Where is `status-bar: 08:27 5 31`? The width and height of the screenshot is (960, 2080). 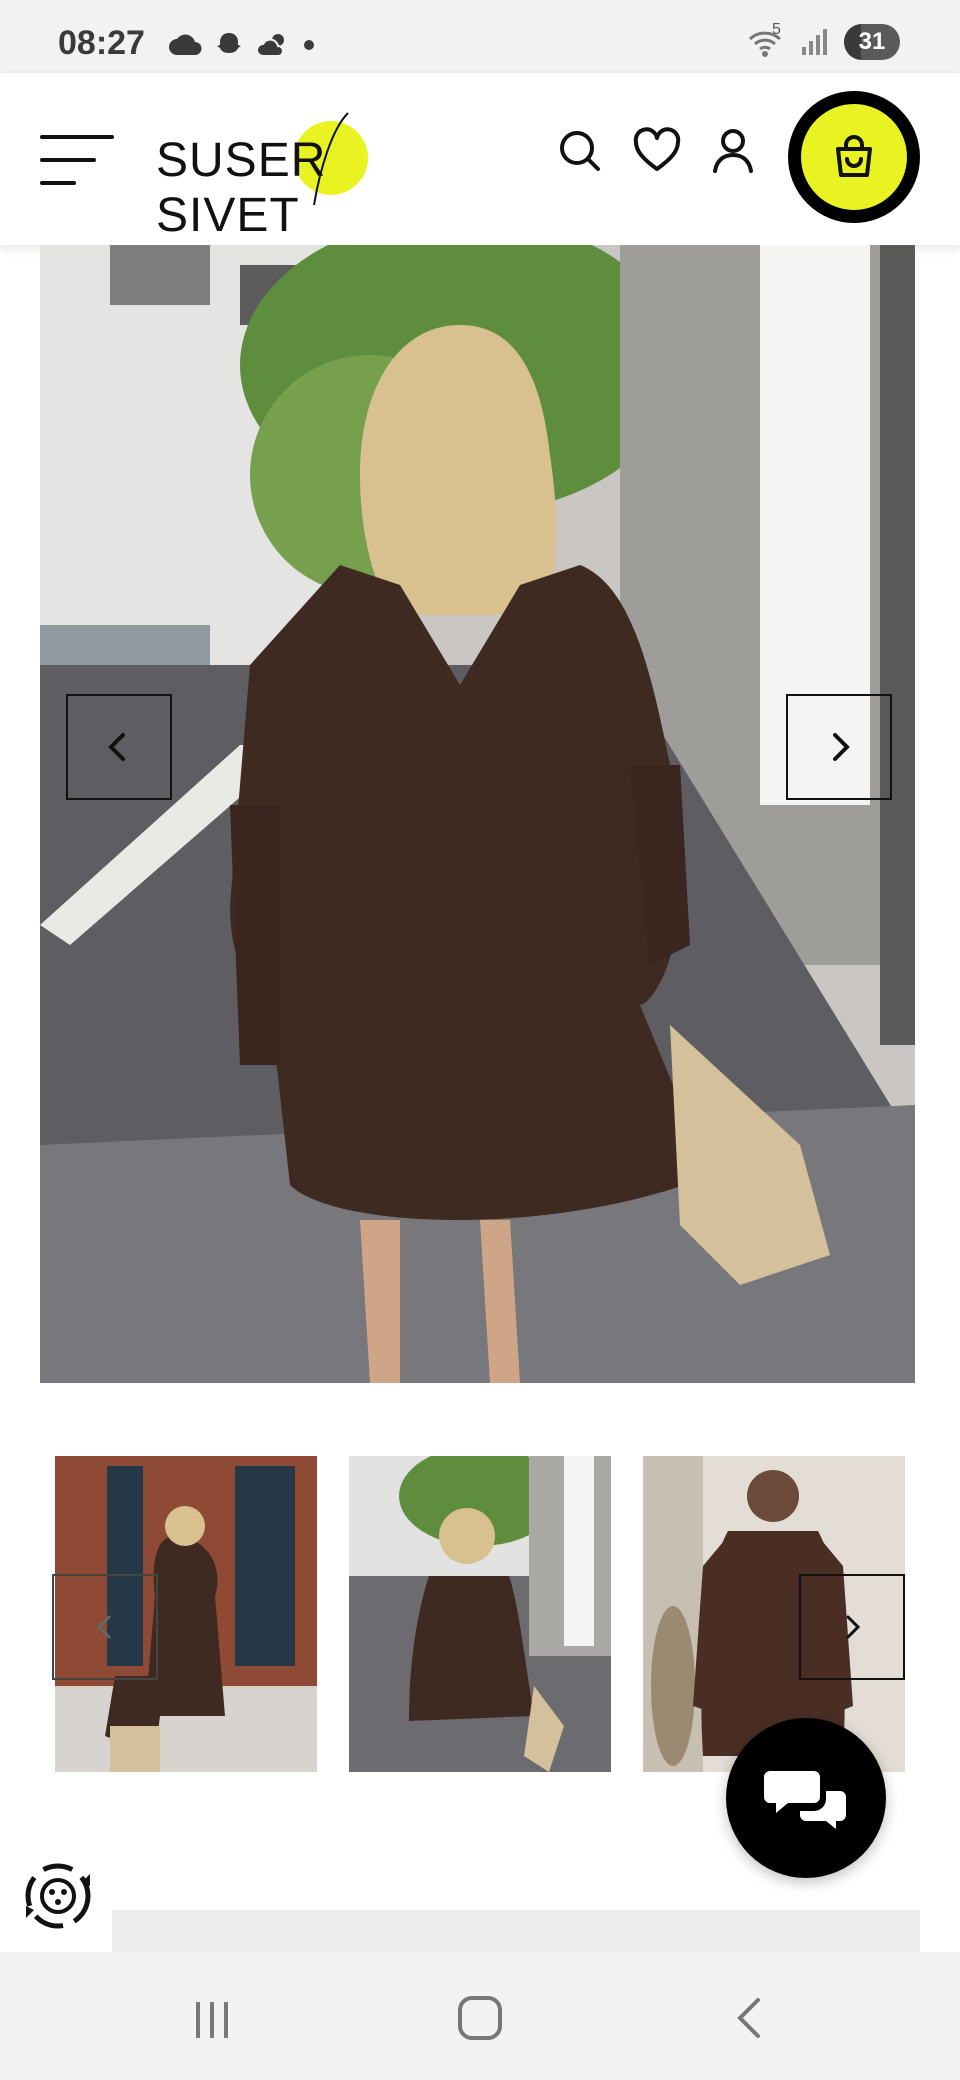
status-bar: 08:27 5 31 is located at coordinates (480, 36).